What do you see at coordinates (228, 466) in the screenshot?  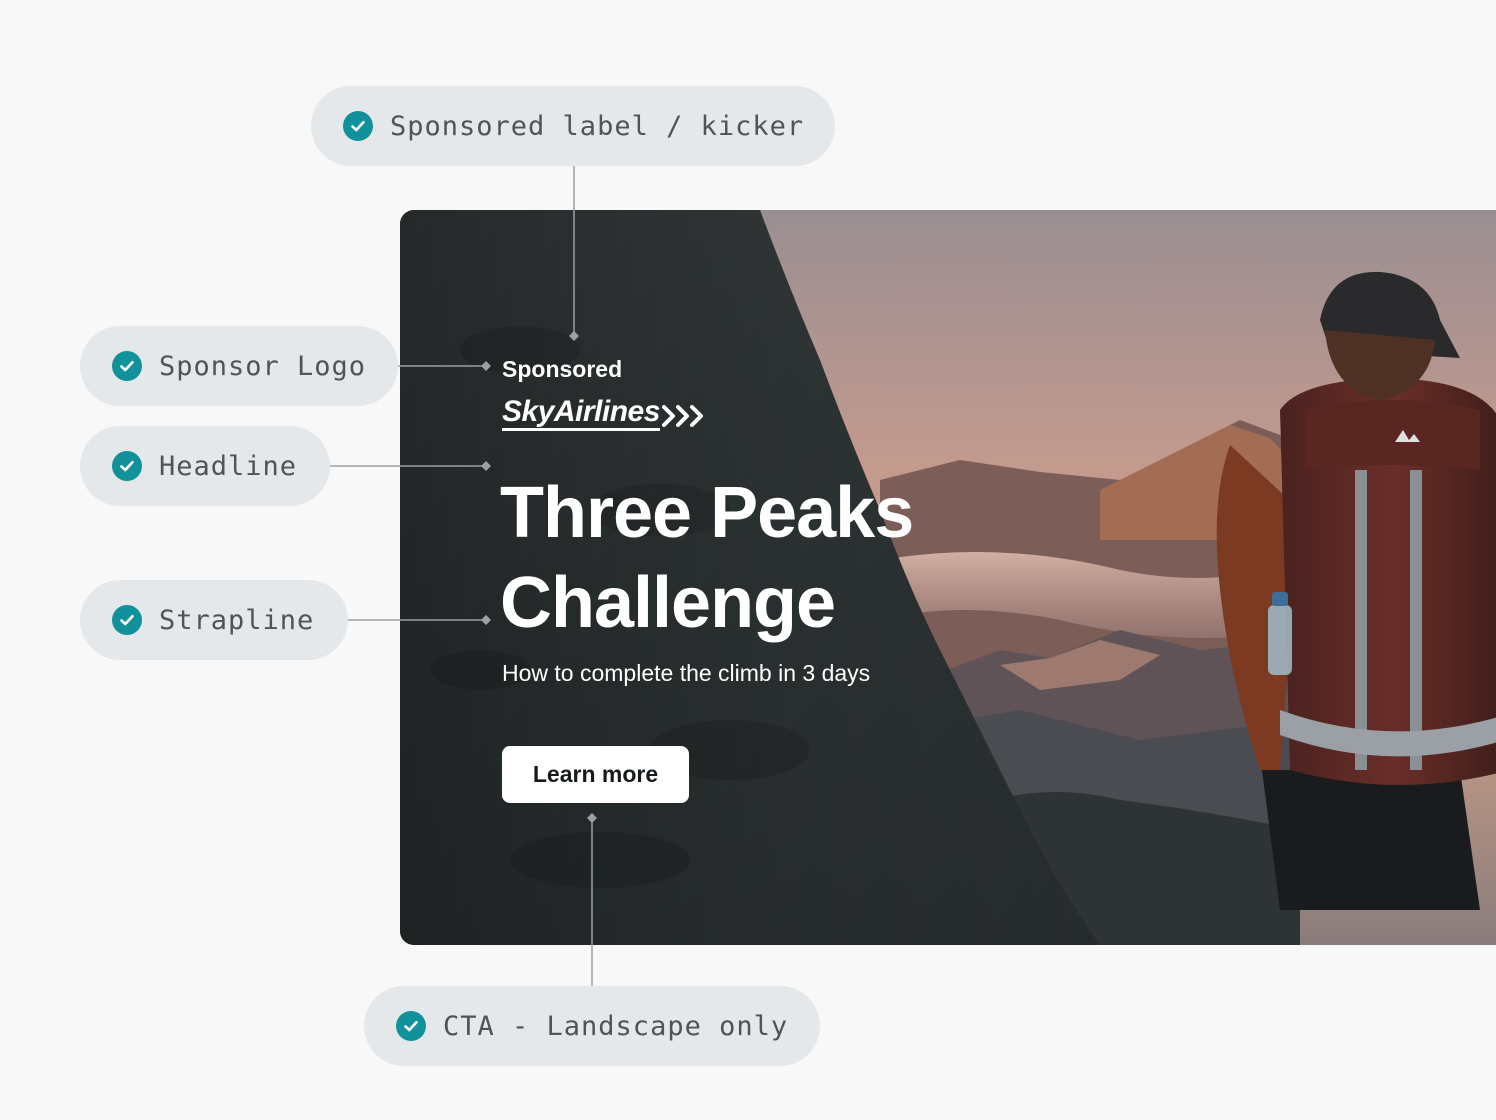 I see `annotation-label: Headline` at bounding box center [228, 466].